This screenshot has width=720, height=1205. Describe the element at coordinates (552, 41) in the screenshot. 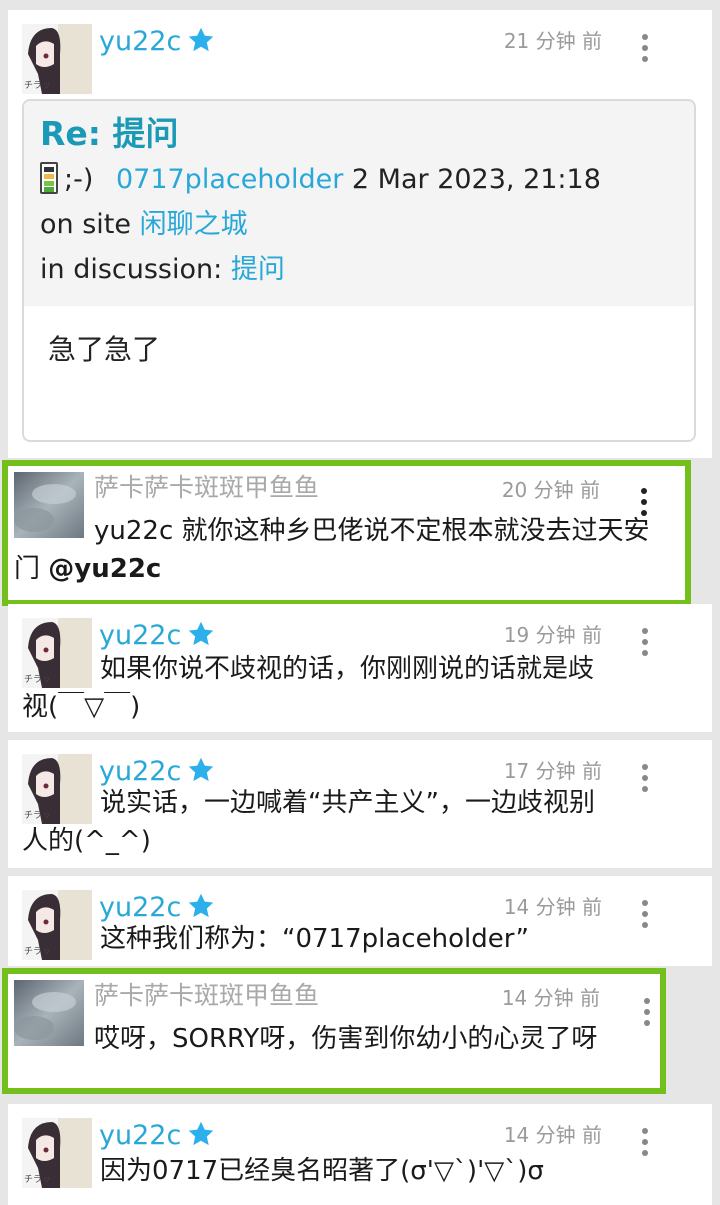

I see `timestamp: 21 分钟 前` at that location.